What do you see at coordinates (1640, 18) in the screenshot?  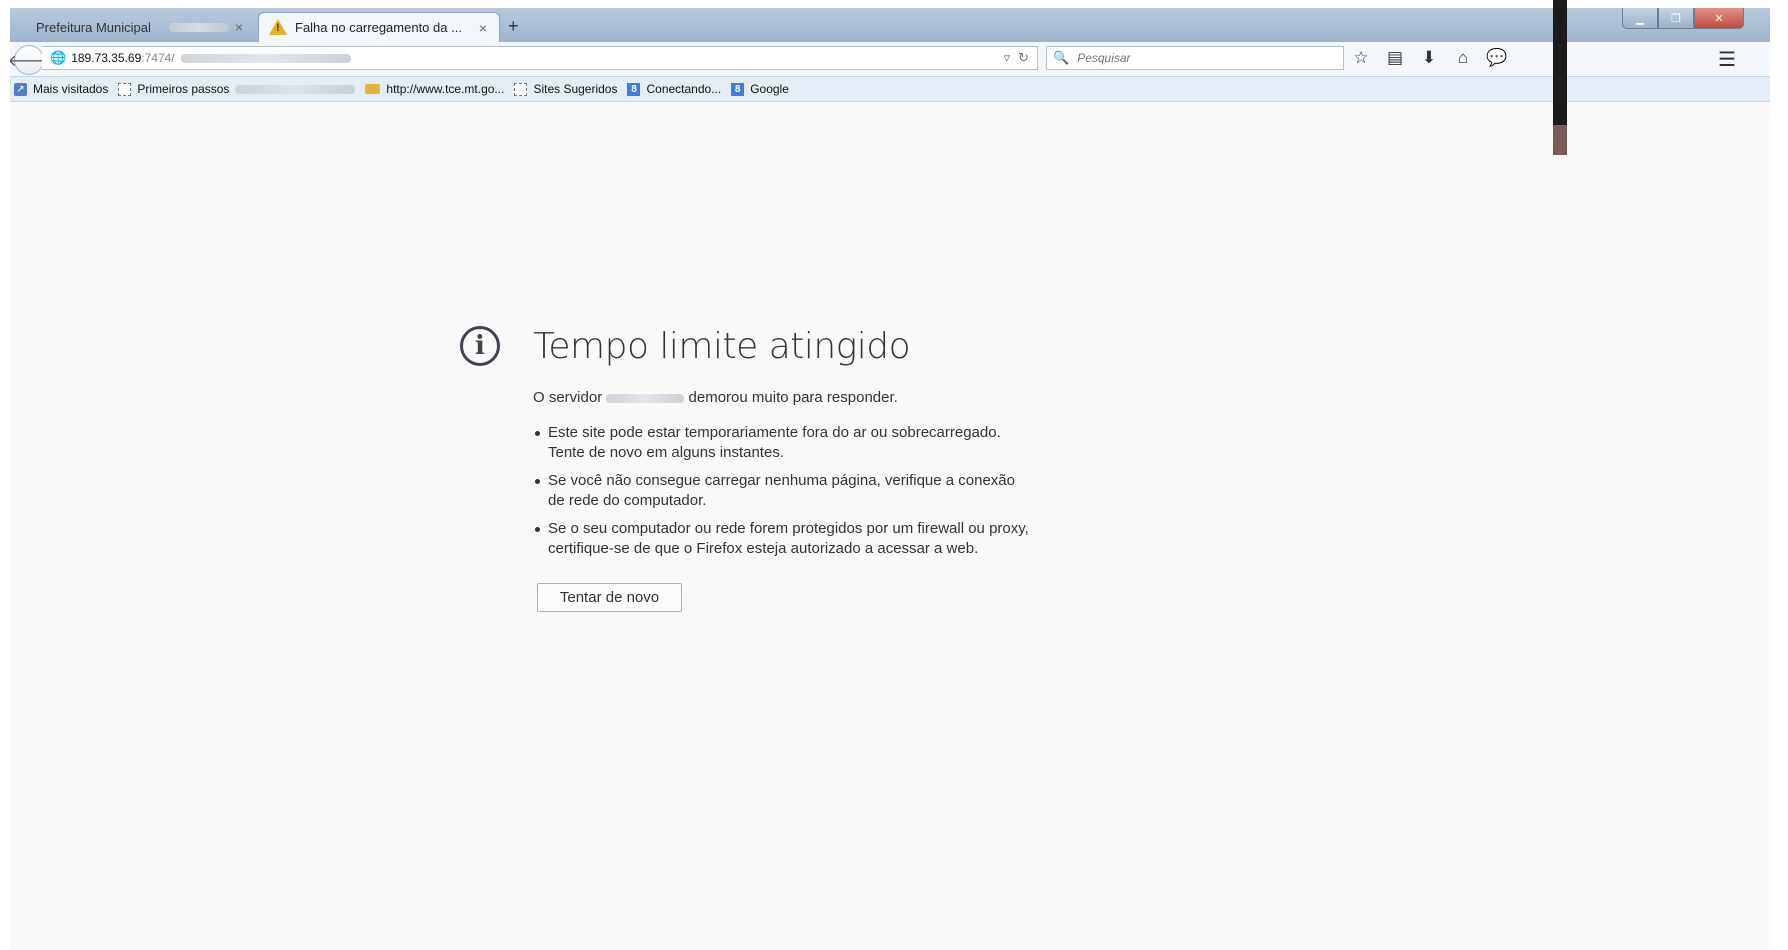 I see `minimize-button: ▁` at bounding box center [1640, 18].